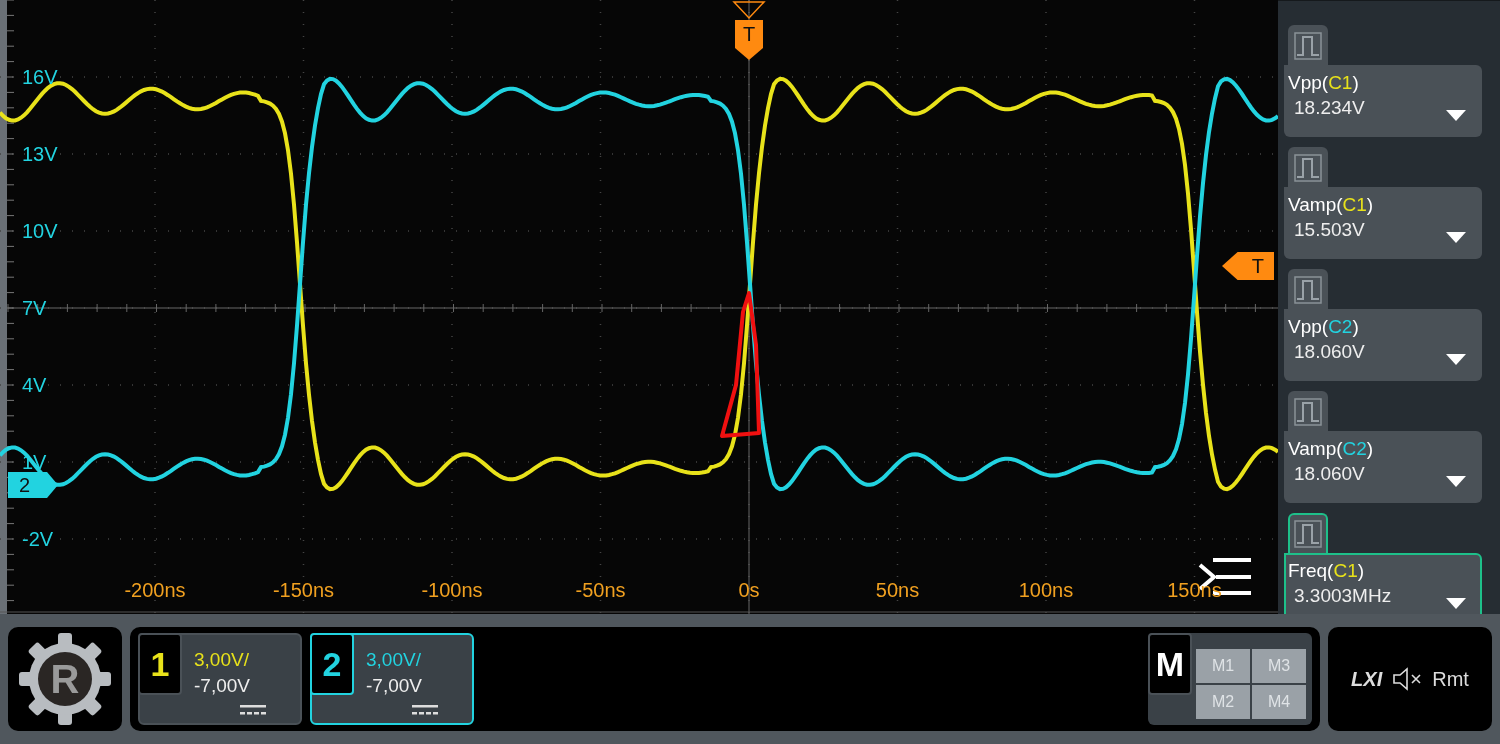  Describe the element at coordinates (1407, 679) in the screenshot. I see `speaker-muted-icon` at that location.